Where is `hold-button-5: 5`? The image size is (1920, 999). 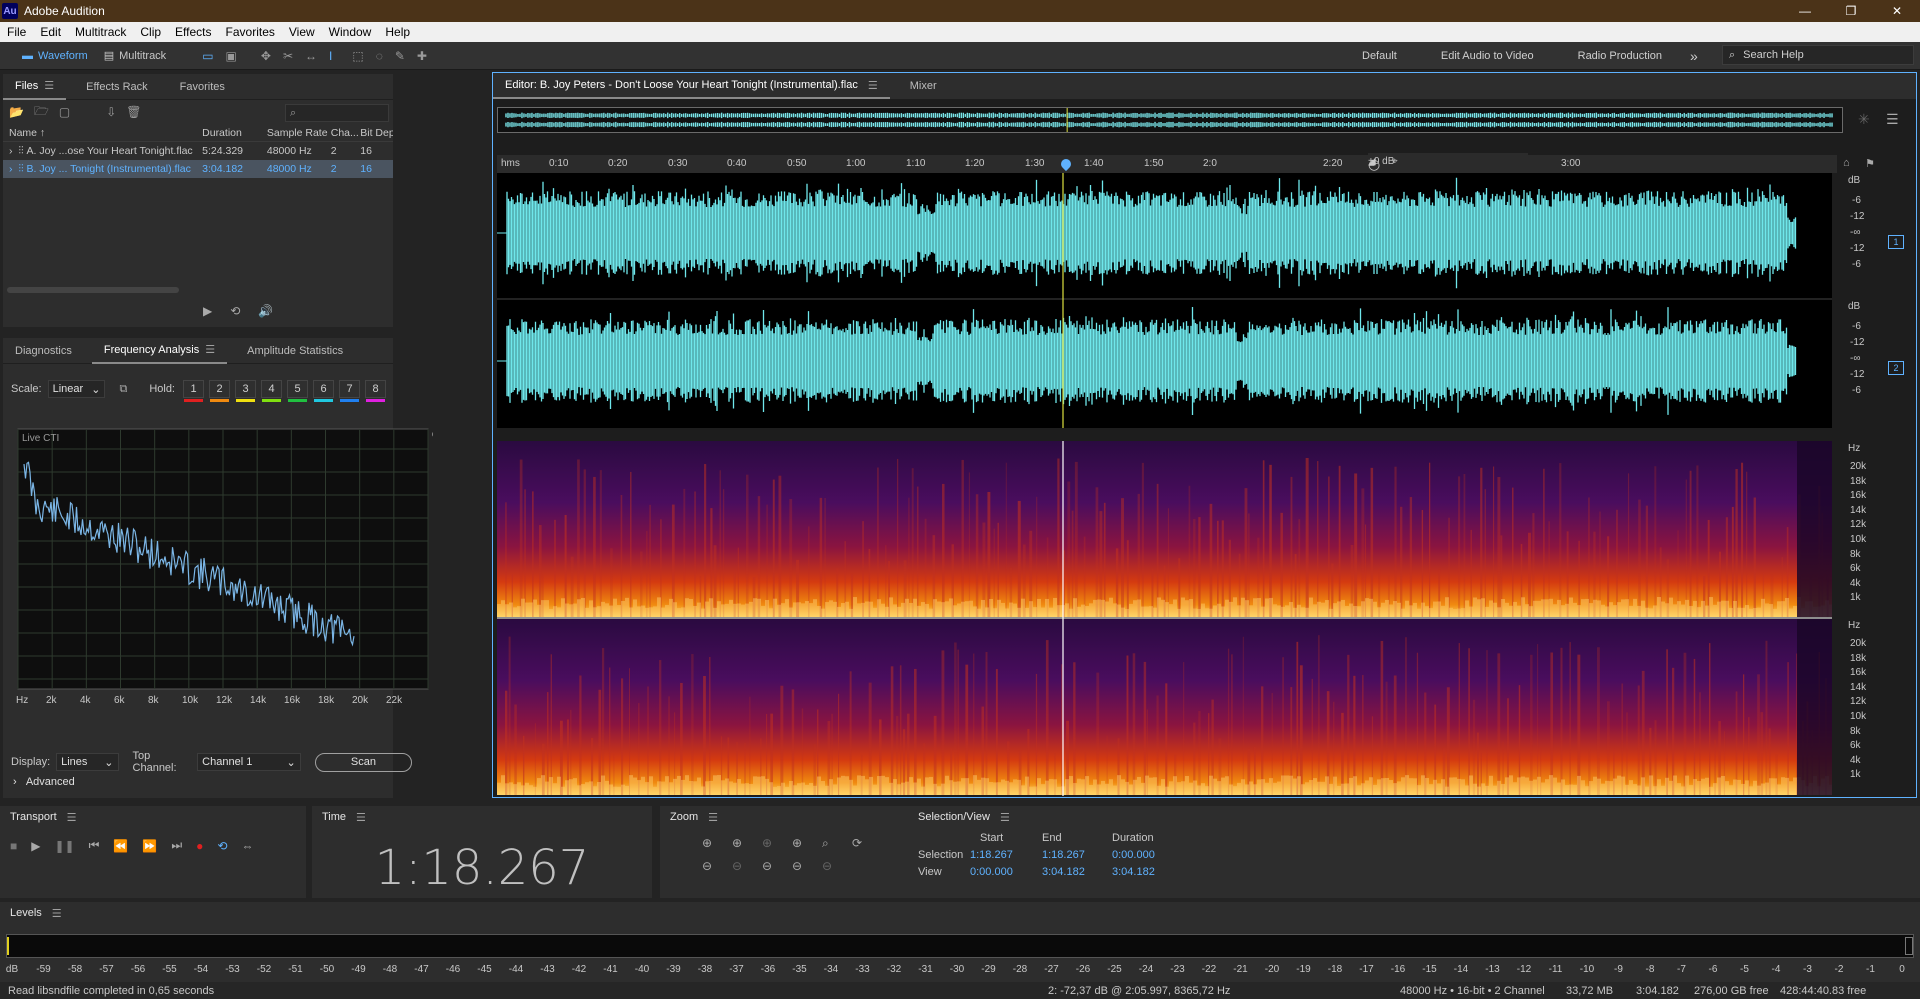
hold-button-5: 5 is located at coordinates (297, 391).